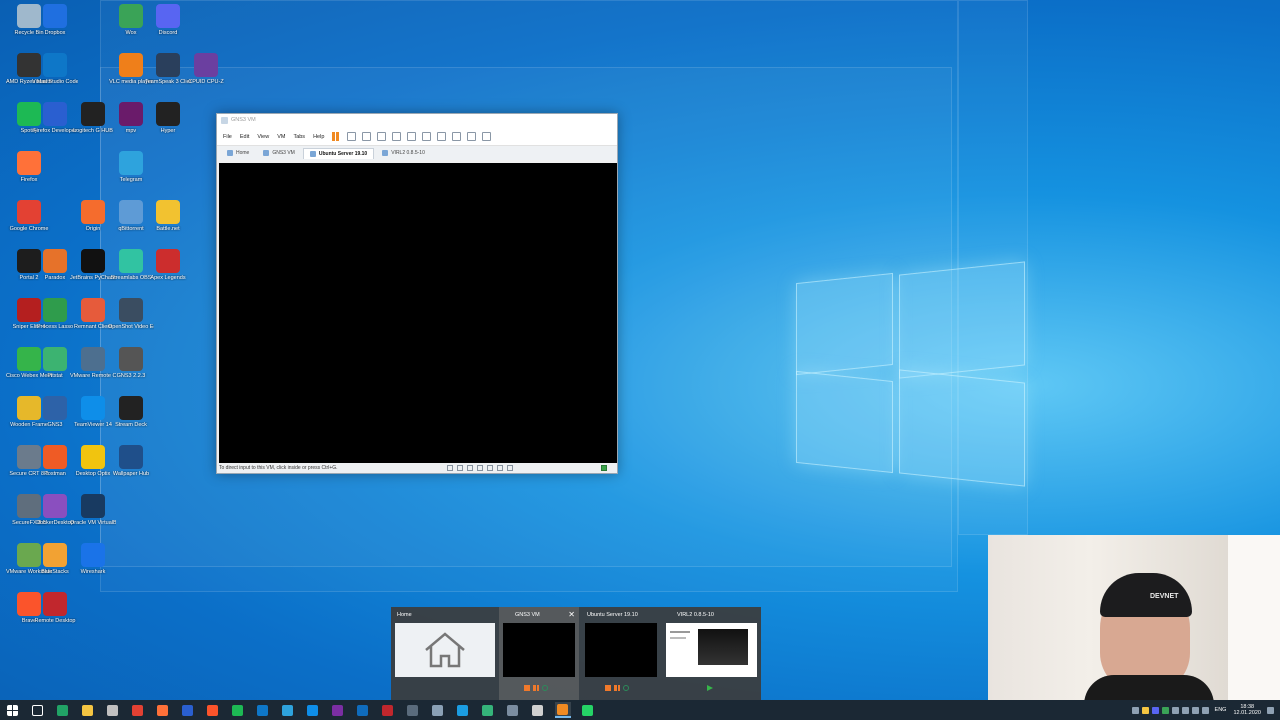  What do you see at coordinates (538, 710) in the screenshot?
I see `unity-icon` at bounding box center [538, 710].